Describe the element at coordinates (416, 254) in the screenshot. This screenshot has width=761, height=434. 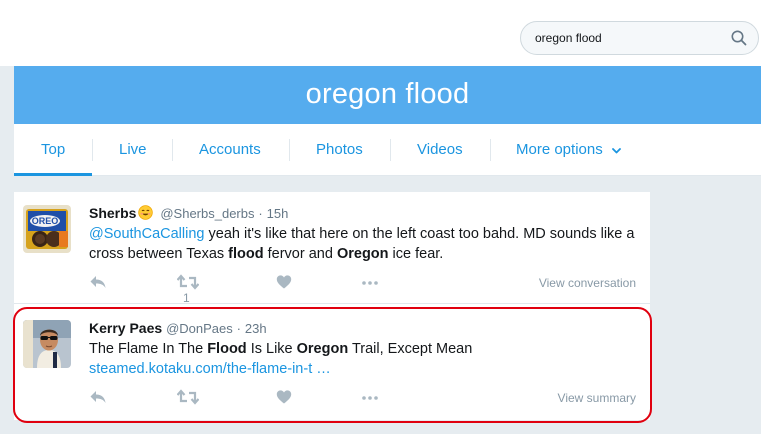
I see `tweet-text-part: ice fear.` at that location.